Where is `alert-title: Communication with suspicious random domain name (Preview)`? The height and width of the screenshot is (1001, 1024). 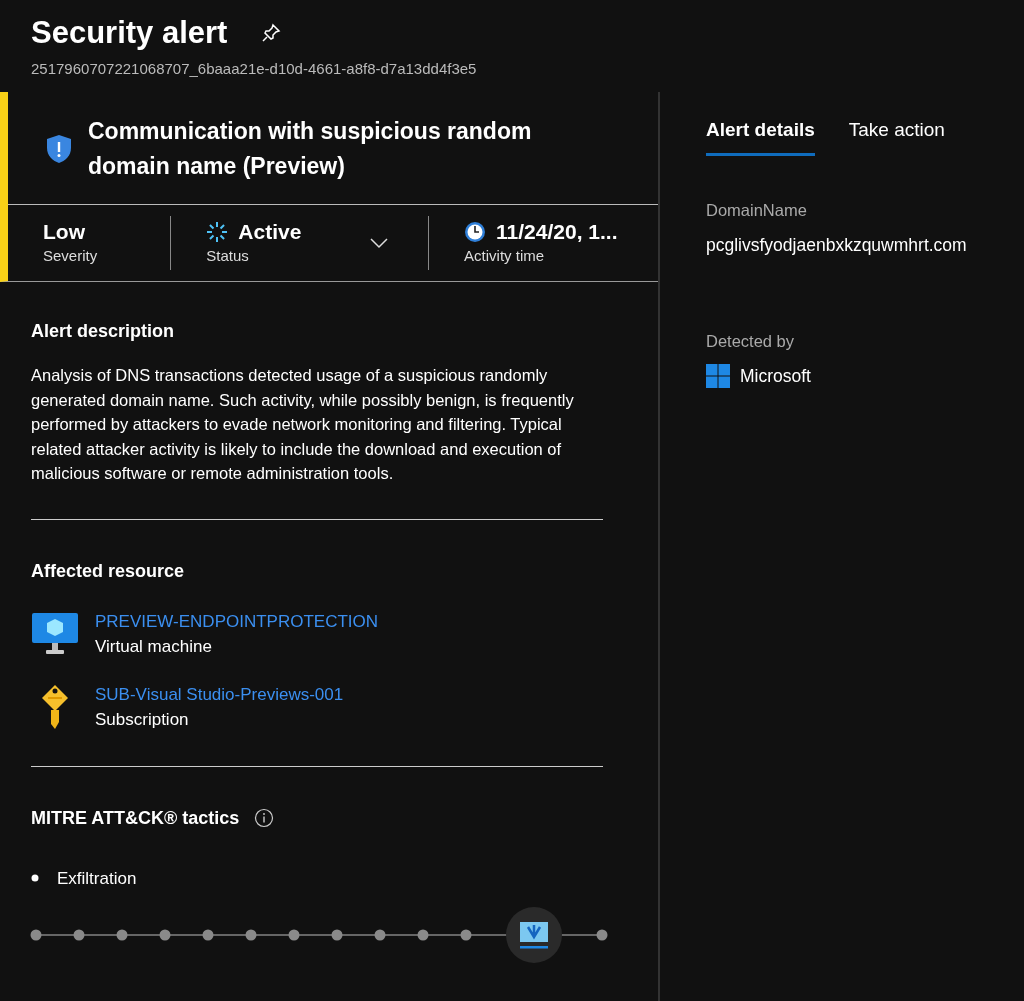 alert-title: Communication with suspicious random domain name (Preview) is located at coordinates (310, 148).